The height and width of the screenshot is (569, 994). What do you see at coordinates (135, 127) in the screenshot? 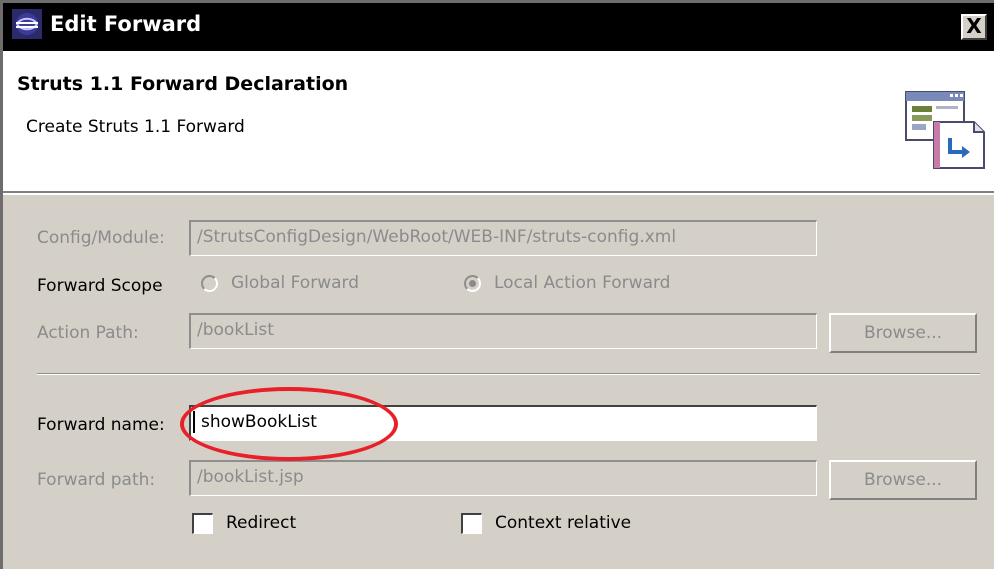
I see `banner-subtitle: Create Struts 1.1 Forward` at bounding box center [135, 127].